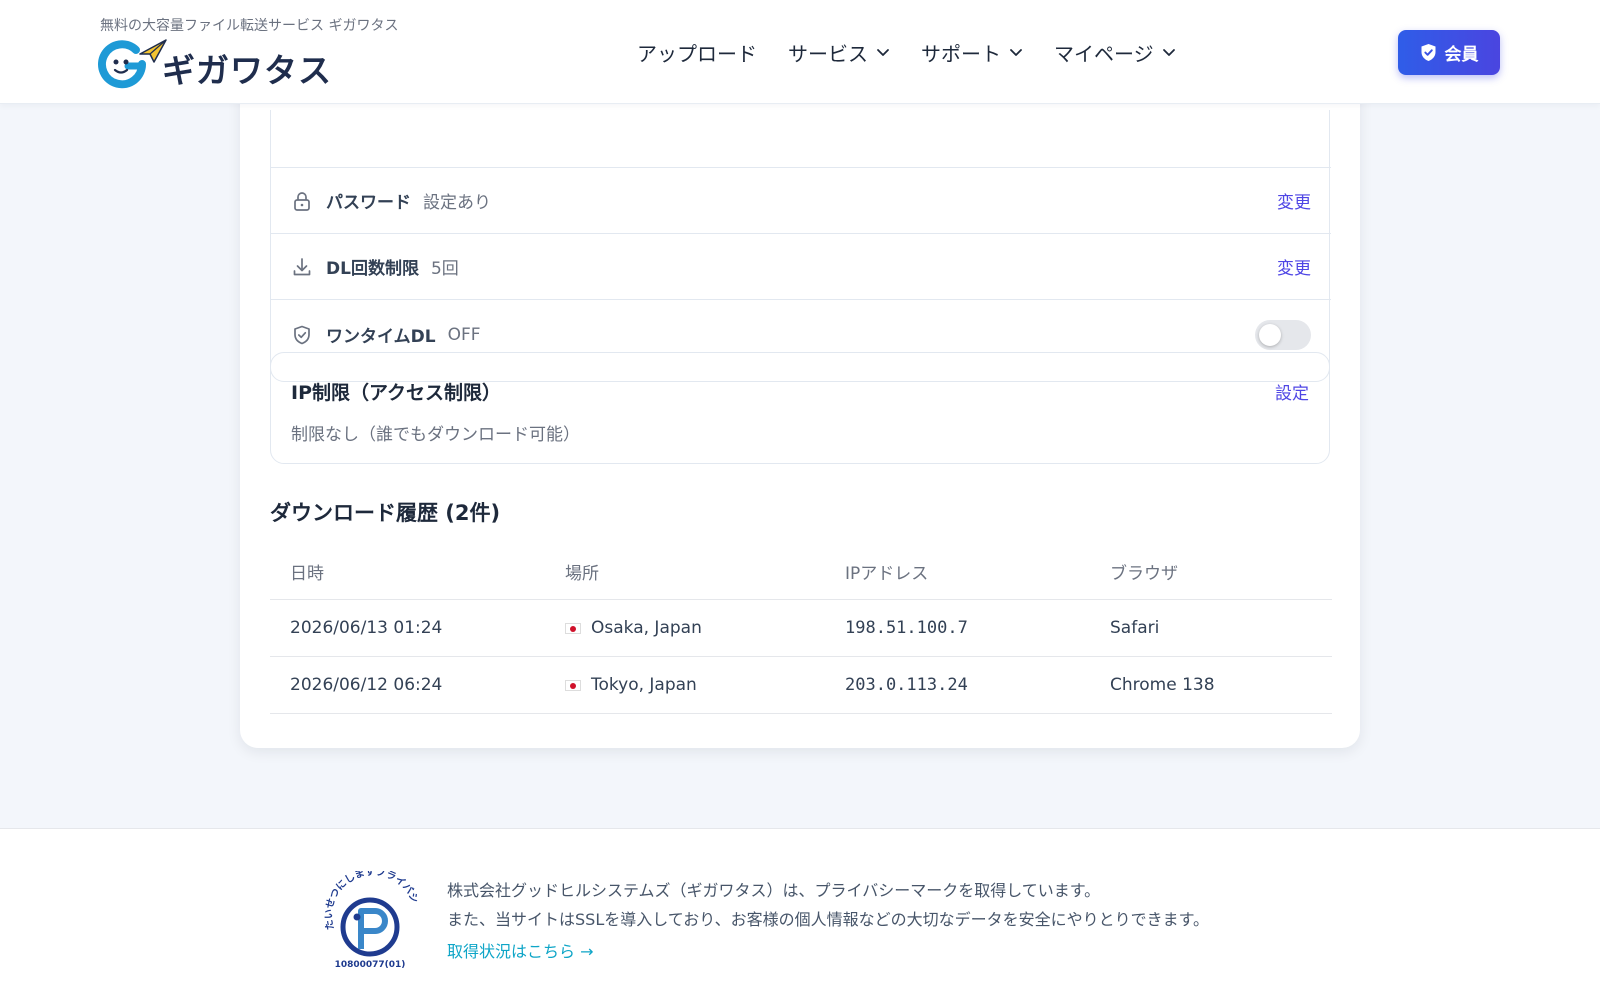  What do you see at coordinates (582, 574) in the screenshot?
I see `column-header-location: 場所` at bounding box center [582, 574].